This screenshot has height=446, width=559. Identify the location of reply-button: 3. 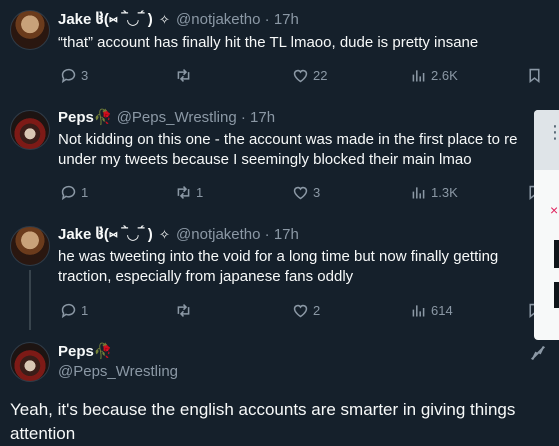
(74, 75).